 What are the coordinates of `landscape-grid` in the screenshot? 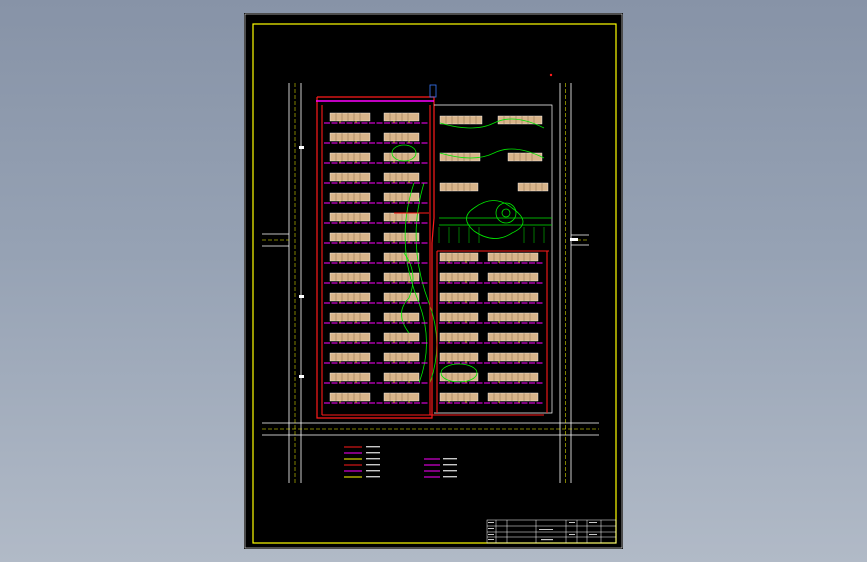 It's located at (491, 235).